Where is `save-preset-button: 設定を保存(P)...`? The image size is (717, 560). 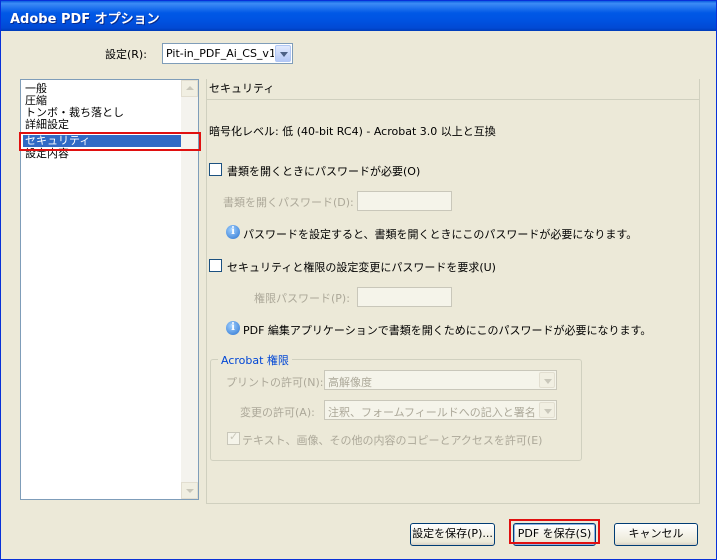
save-preset-button: 設定を保存(P)... is located at coordinates (452, 534).